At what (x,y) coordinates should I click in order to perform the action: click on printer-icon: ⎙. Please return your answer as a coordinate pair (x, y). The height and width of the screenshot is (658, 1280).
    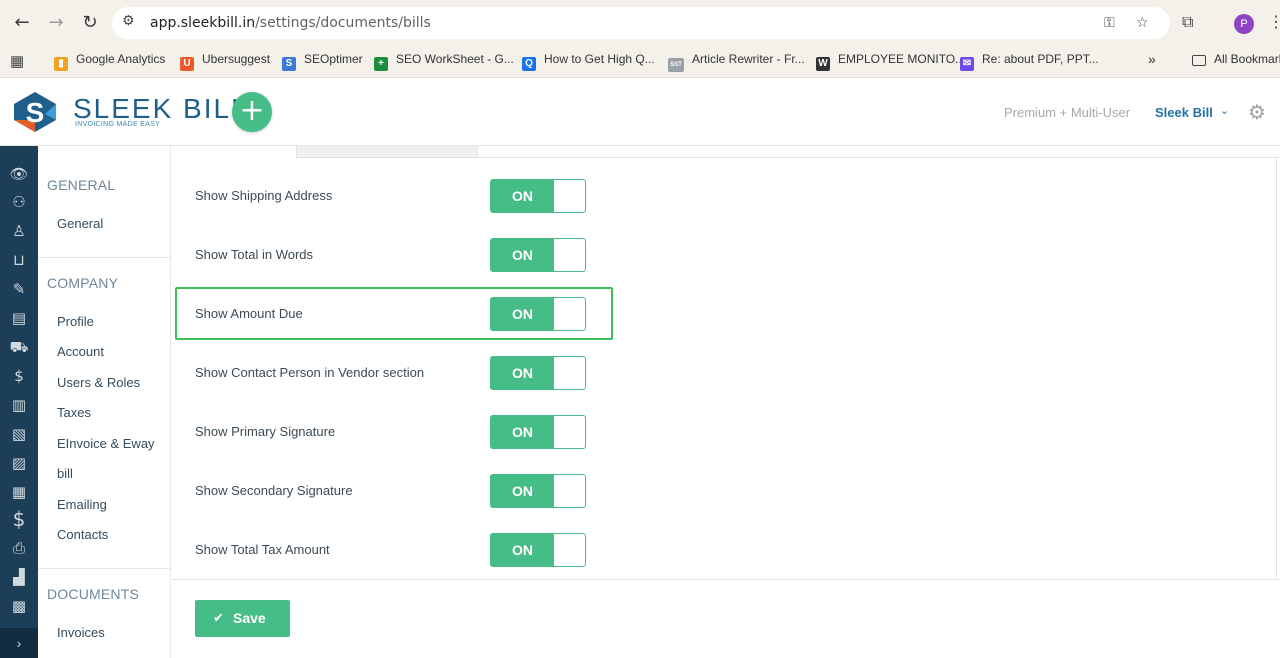
    Looking at the image, I should click on (19, 548).